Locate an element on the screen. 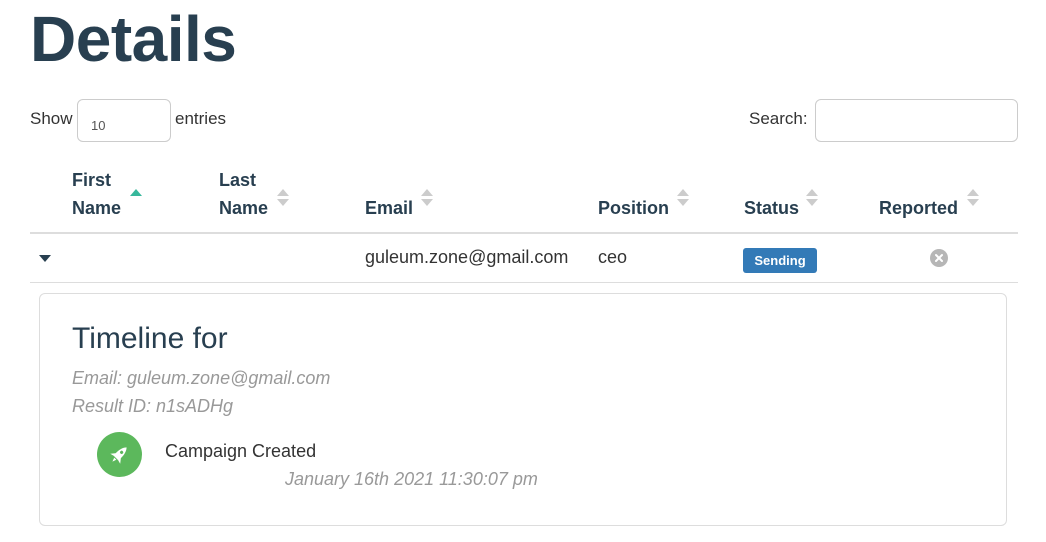 Image resolution: width=1046 pixels, height=542 pixels. timeline-result-id: Result ID: n1sADHg is located at coordinates (153, 406).